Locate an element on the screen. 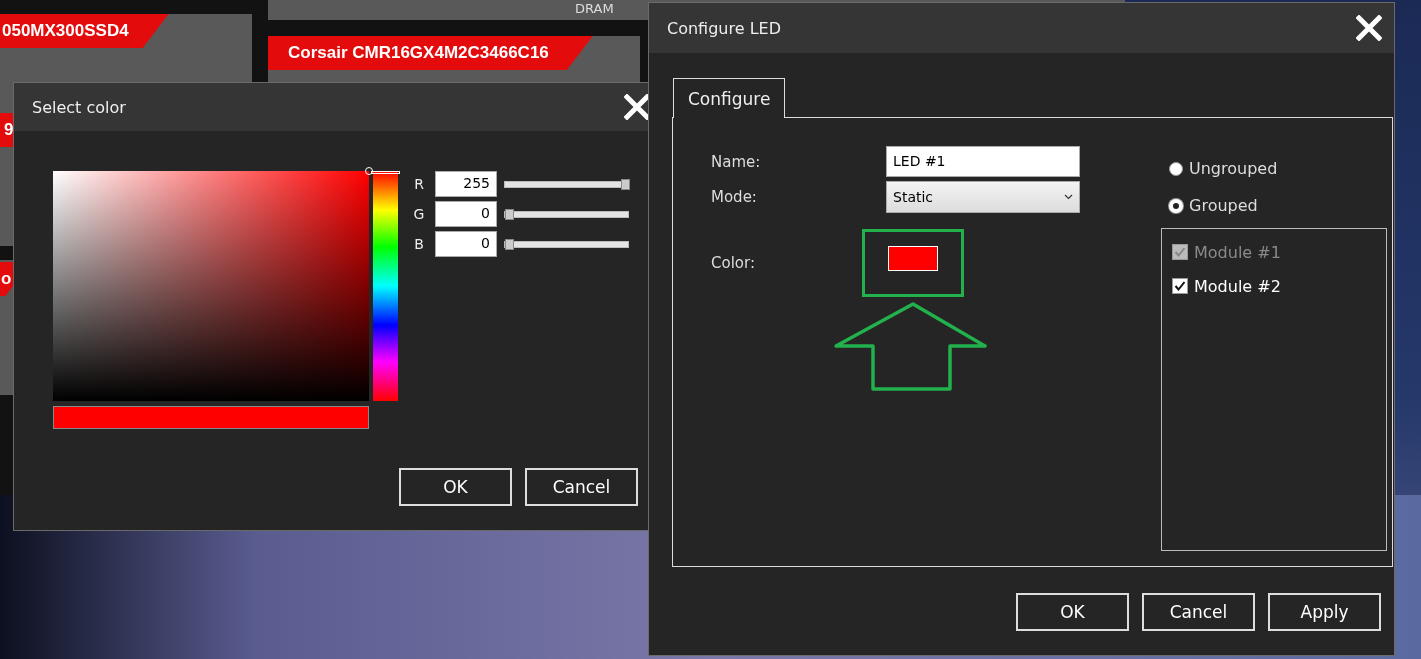  name-field: LED #1 is located at coordinates (983, 161).